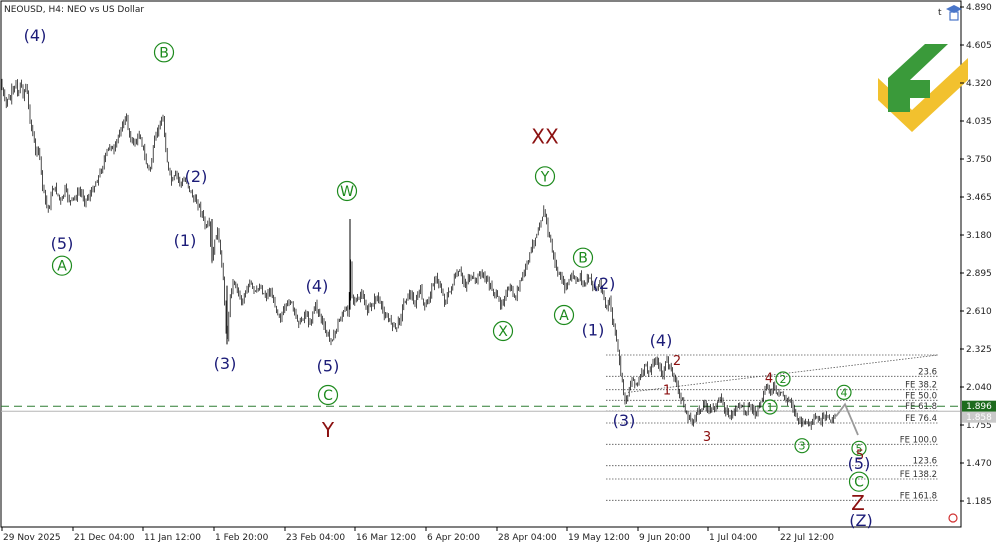 The image size is (1000, 545). What do you see at coordinates (979, 8) in the screenshot?
I see `y-tick-label: 4.890` at bounding box center [979, 8].